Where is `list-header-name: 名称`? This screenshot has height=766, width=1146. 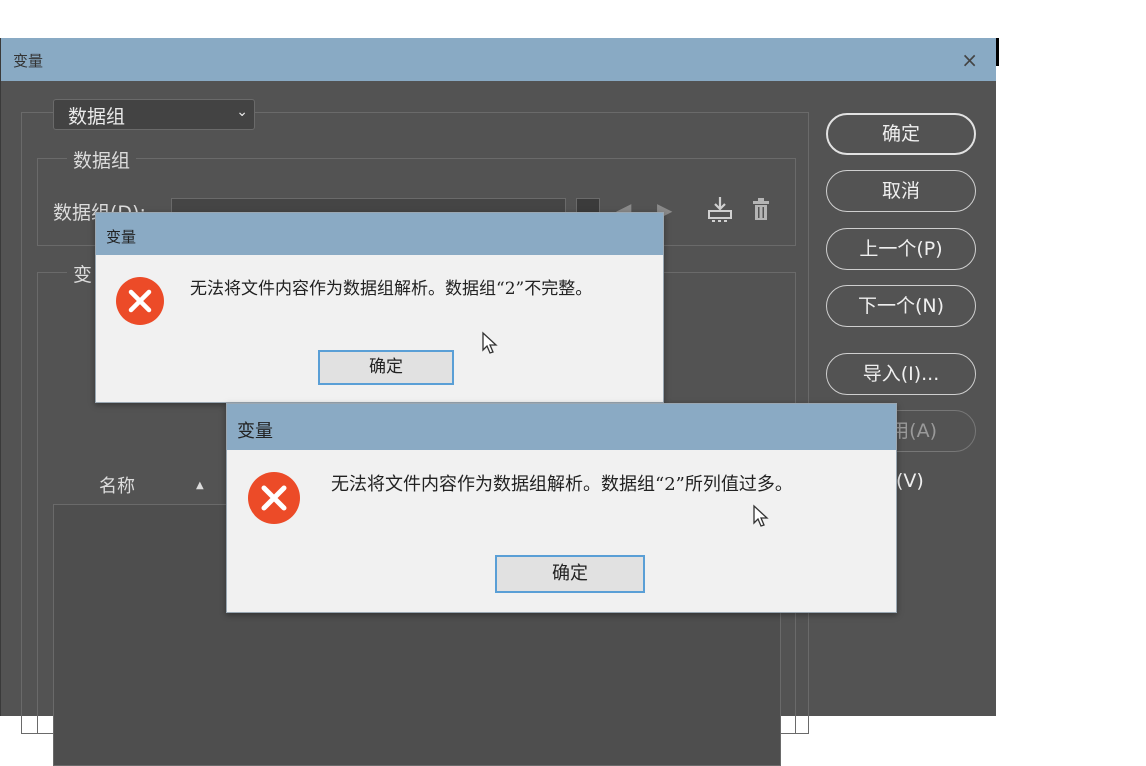 list-header-name: 名称 is located at coordinates (117, 485).